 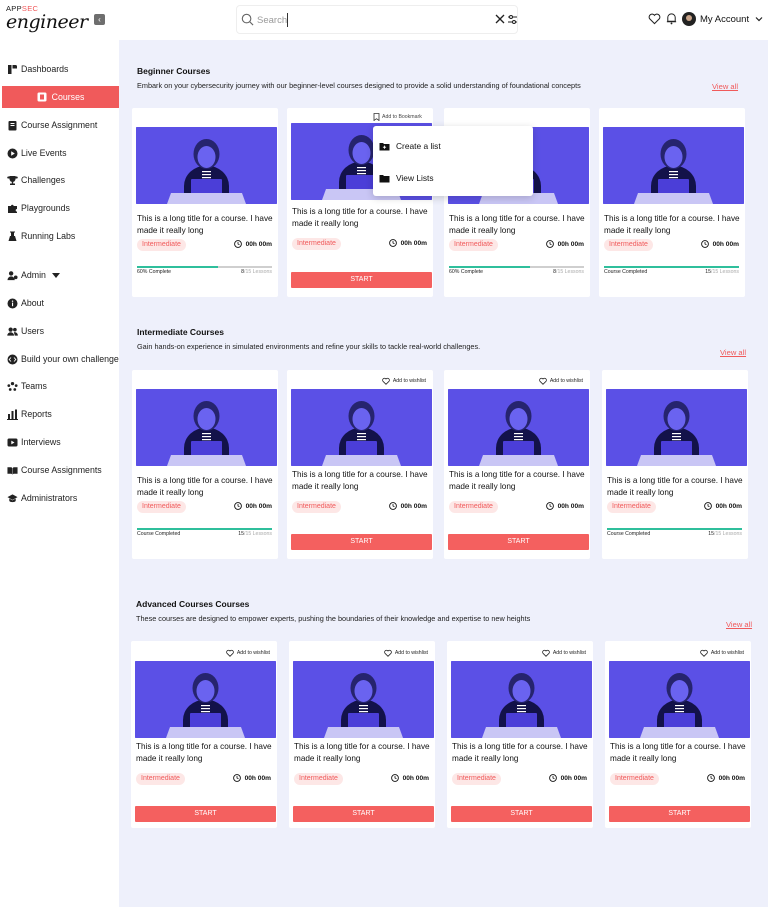 What do you see at coordinates (59, 208) in the screenshot?
I see `sidebar-item-playgrounds: Playgrounds` at bounding box center [59, 208].